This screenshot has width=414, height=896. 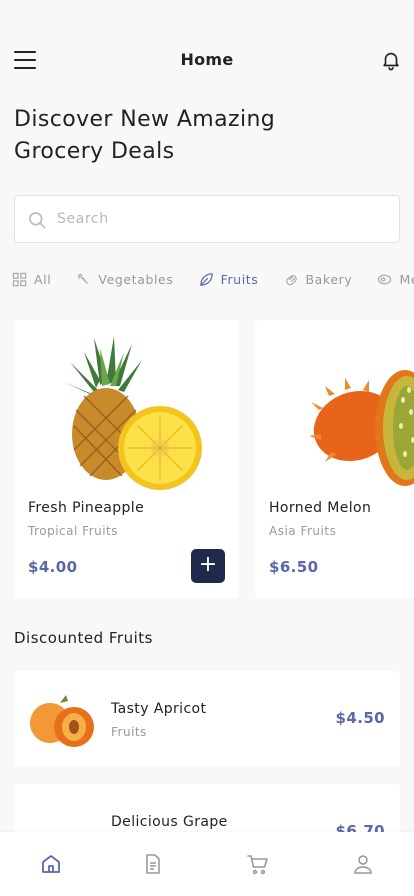 What do you see at coordinates (204, 136) in the screenshot?
I see `headline: Discover New Amazing Grocery Deals` at bounding box center [204, 136].